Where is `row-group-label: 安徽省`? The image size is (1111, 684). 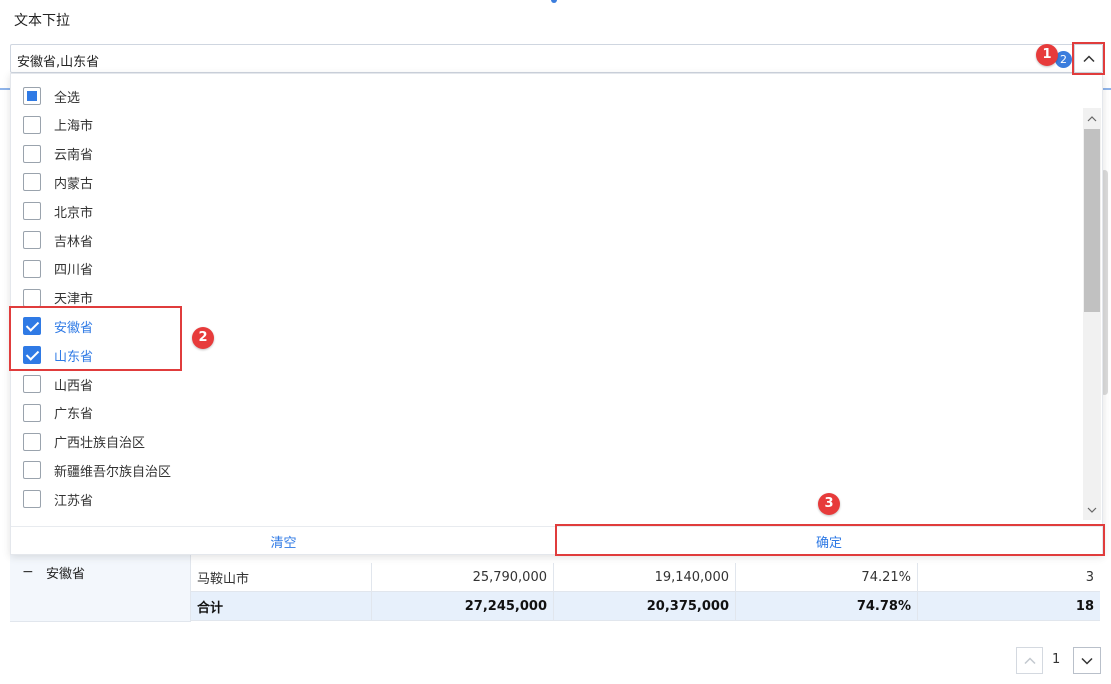
row-group-label: 安徽省 is located at coordinates (66, 574).